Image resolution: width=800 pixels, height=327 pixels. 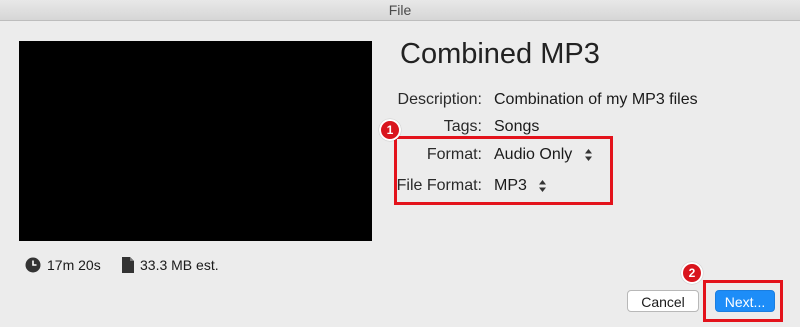 I want to click on tags-label: Tags:, so click(x=462, y=126).